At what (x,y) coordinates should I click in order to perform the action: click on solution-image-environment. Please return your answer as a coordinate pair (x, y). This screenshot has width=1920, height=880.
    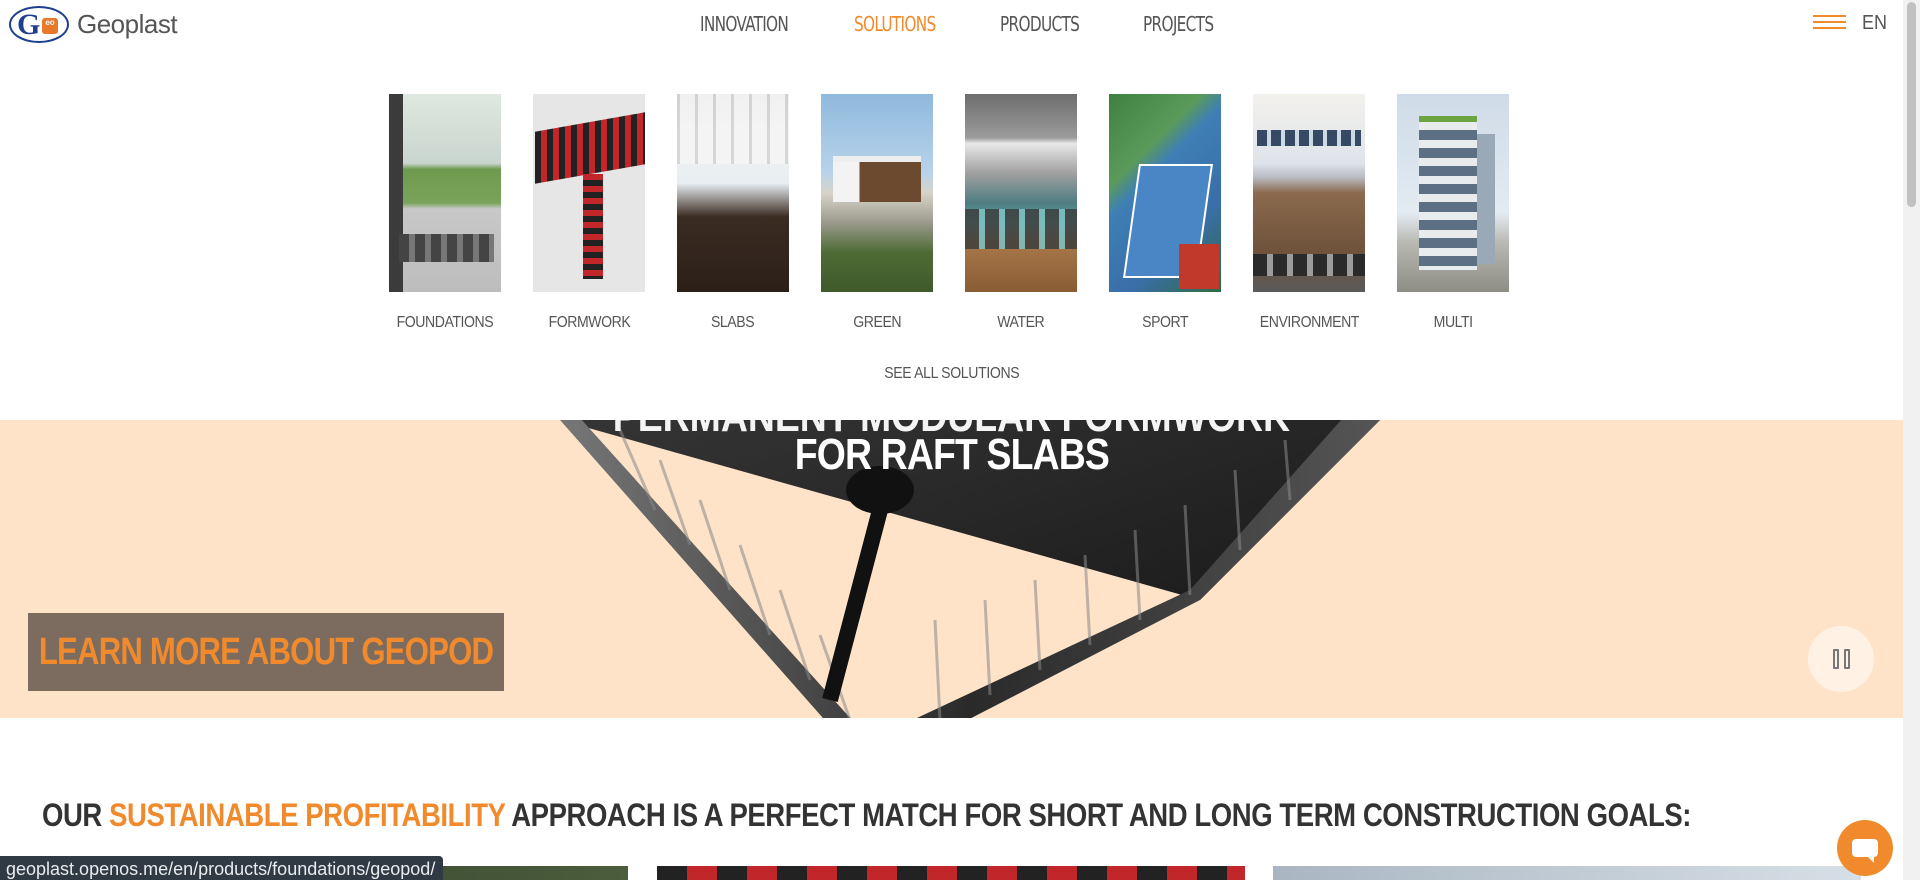
    Looking at the image, I should click on (1309, 193).